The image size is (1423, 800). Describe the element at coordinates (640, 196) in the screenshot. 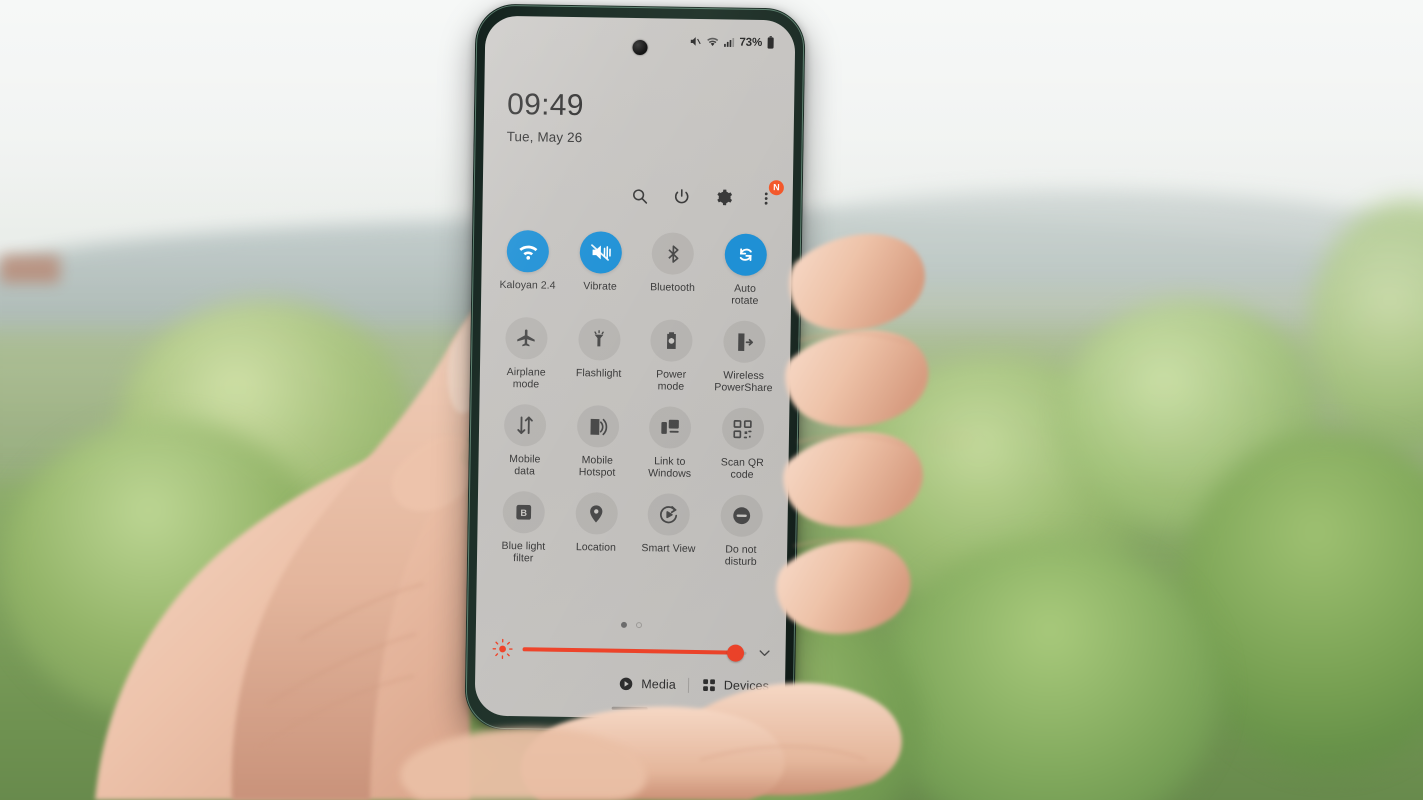

I see `search-icon` at that location.